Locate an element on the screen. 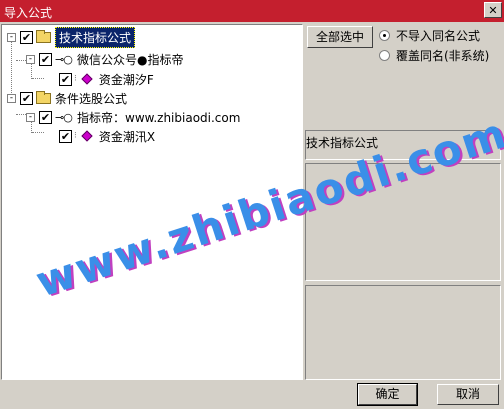 This screenshot has width=504, height=409. formula-description-box is located at coordinates (403, 222).